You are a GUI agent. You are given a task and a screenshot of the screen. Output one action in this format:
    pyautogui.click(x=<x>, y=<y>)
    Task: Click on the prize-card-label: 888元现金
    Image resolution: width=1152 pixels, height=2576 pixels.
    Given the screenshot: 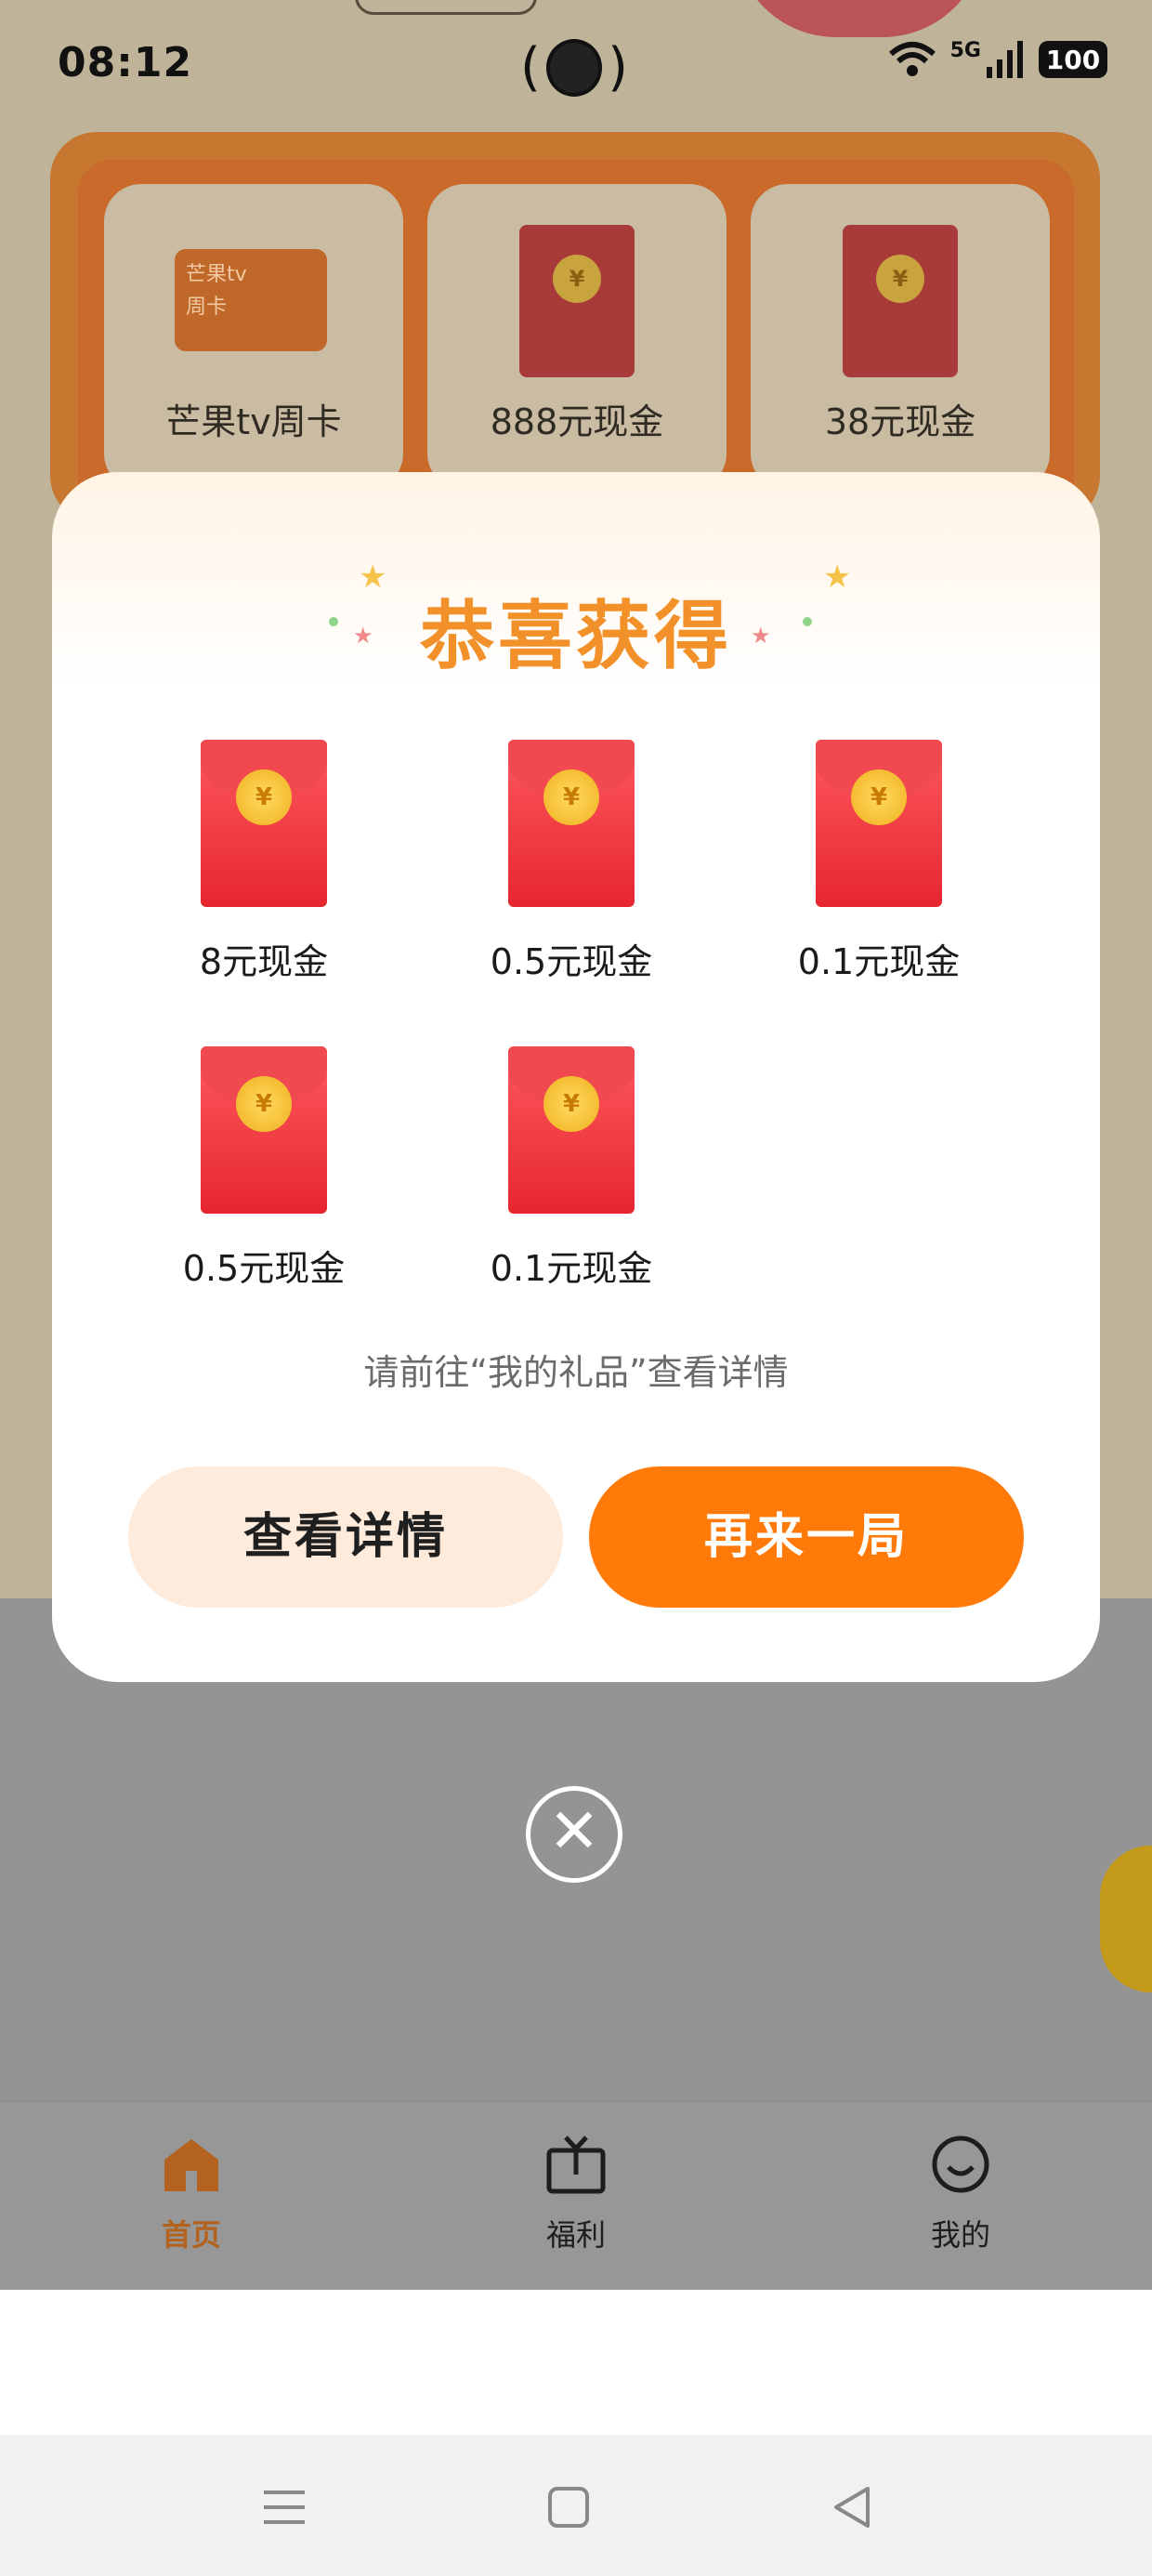 What is the action you would take?
    pyautogui.click(x=577, y=421)
    